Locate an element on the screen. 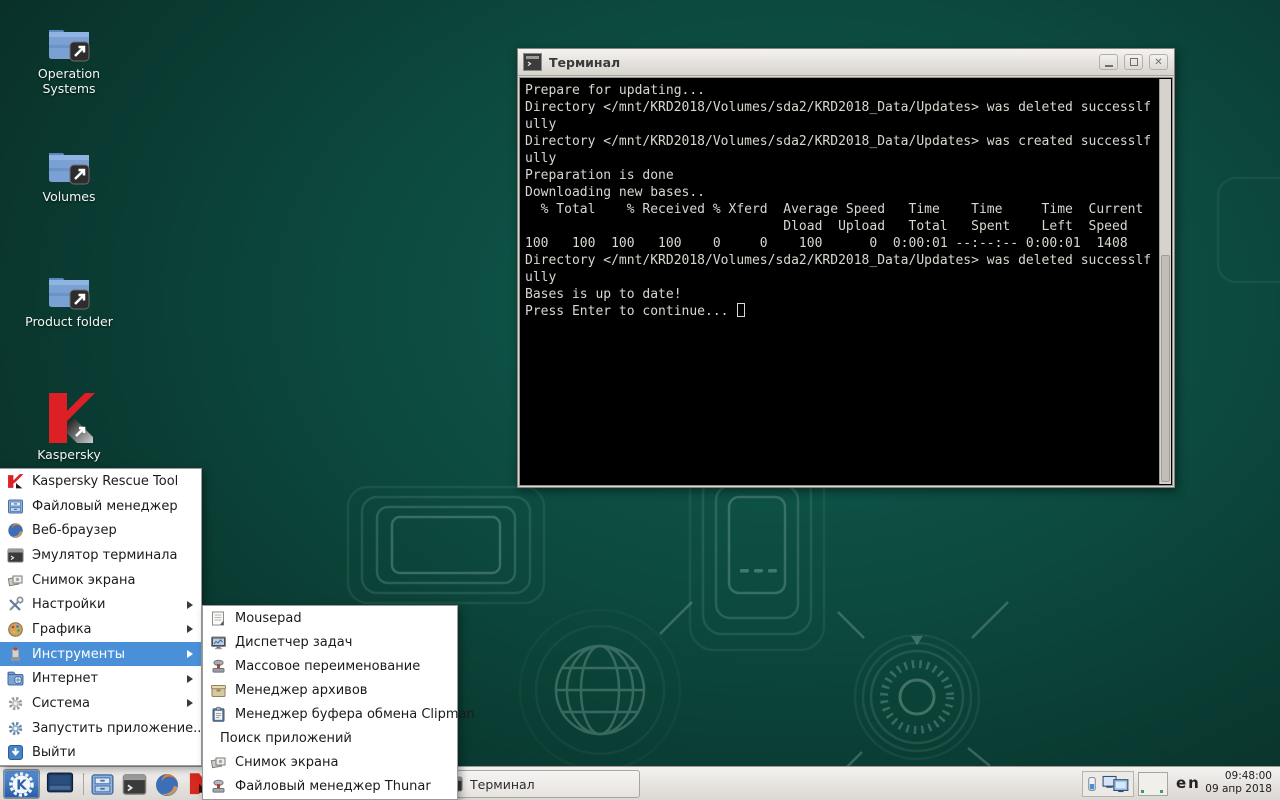 The height and width of the screenshot is (800, 1280). terminal-scrollbar is located at coordinates (1165, 281).